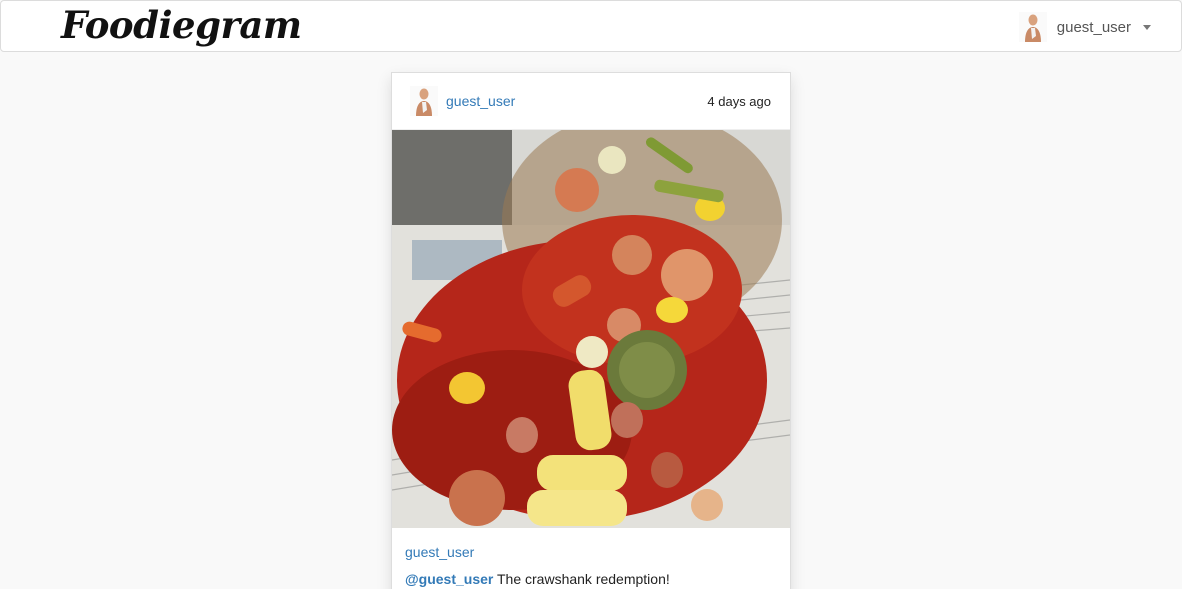  Describe the element at coordinates (449, 579) in the screenshot. I see `caption-mention-link: @guest_user` at that location.